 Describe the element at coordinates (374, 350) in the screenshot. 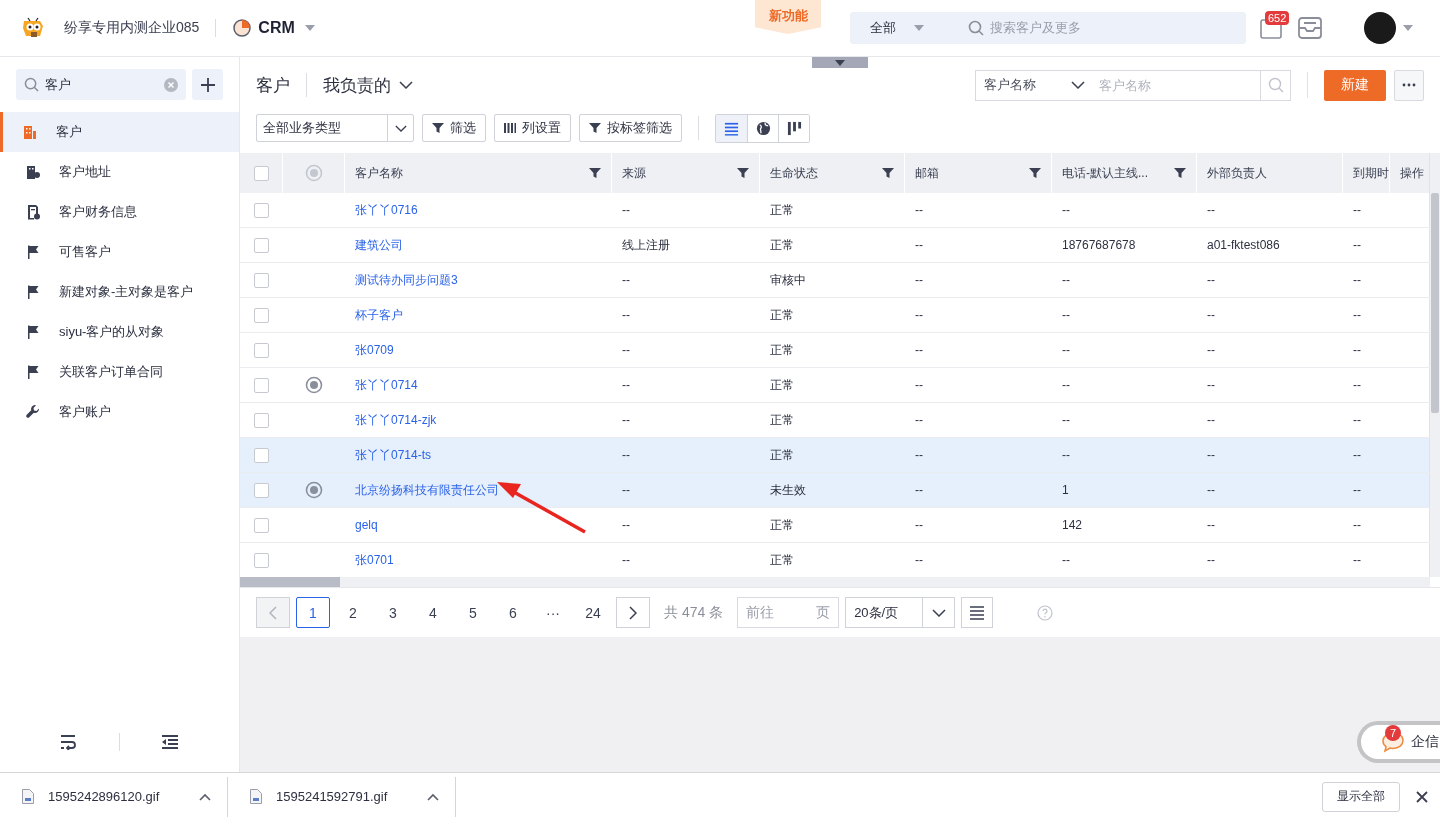

I see `customer-link: 张0709` at that location.